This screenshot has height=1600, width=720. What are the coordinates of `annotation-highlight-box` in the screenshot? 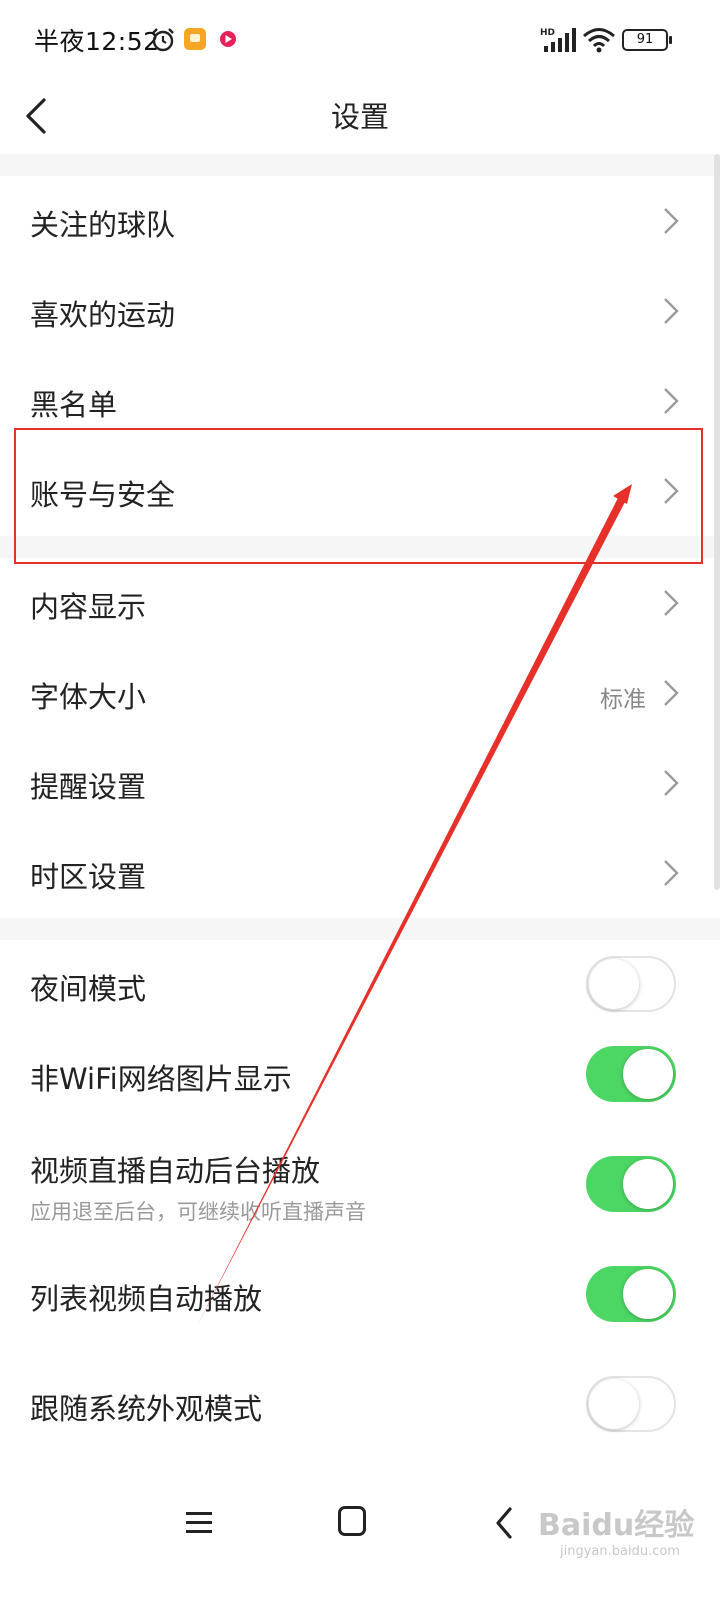 It's located at (358, 496).